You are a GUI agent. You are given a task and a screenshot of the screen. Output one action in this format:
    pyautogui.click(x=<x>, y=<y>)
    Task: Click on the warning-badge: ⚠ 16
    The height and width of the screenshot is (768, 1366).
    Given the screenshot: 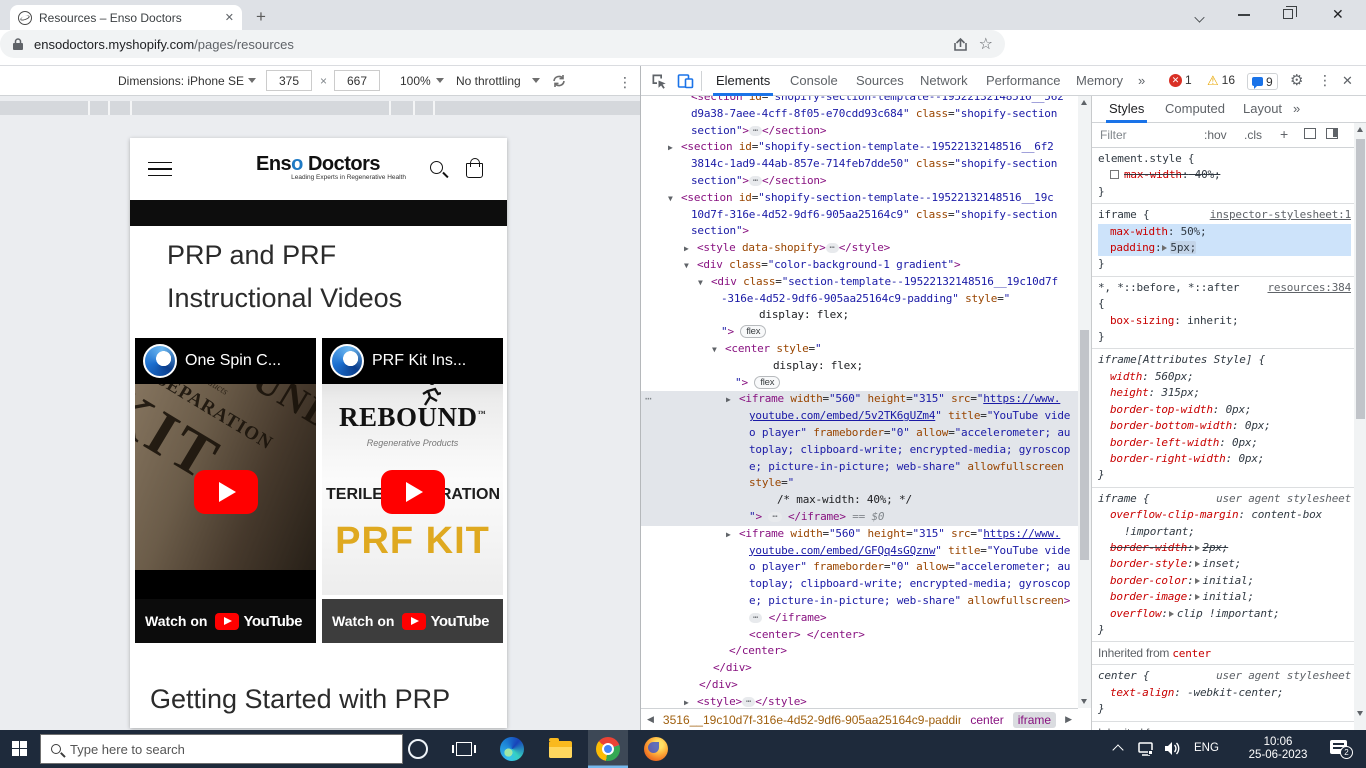 What is the action you would take?
    pyautogui.click(x=1221, y=80)
    